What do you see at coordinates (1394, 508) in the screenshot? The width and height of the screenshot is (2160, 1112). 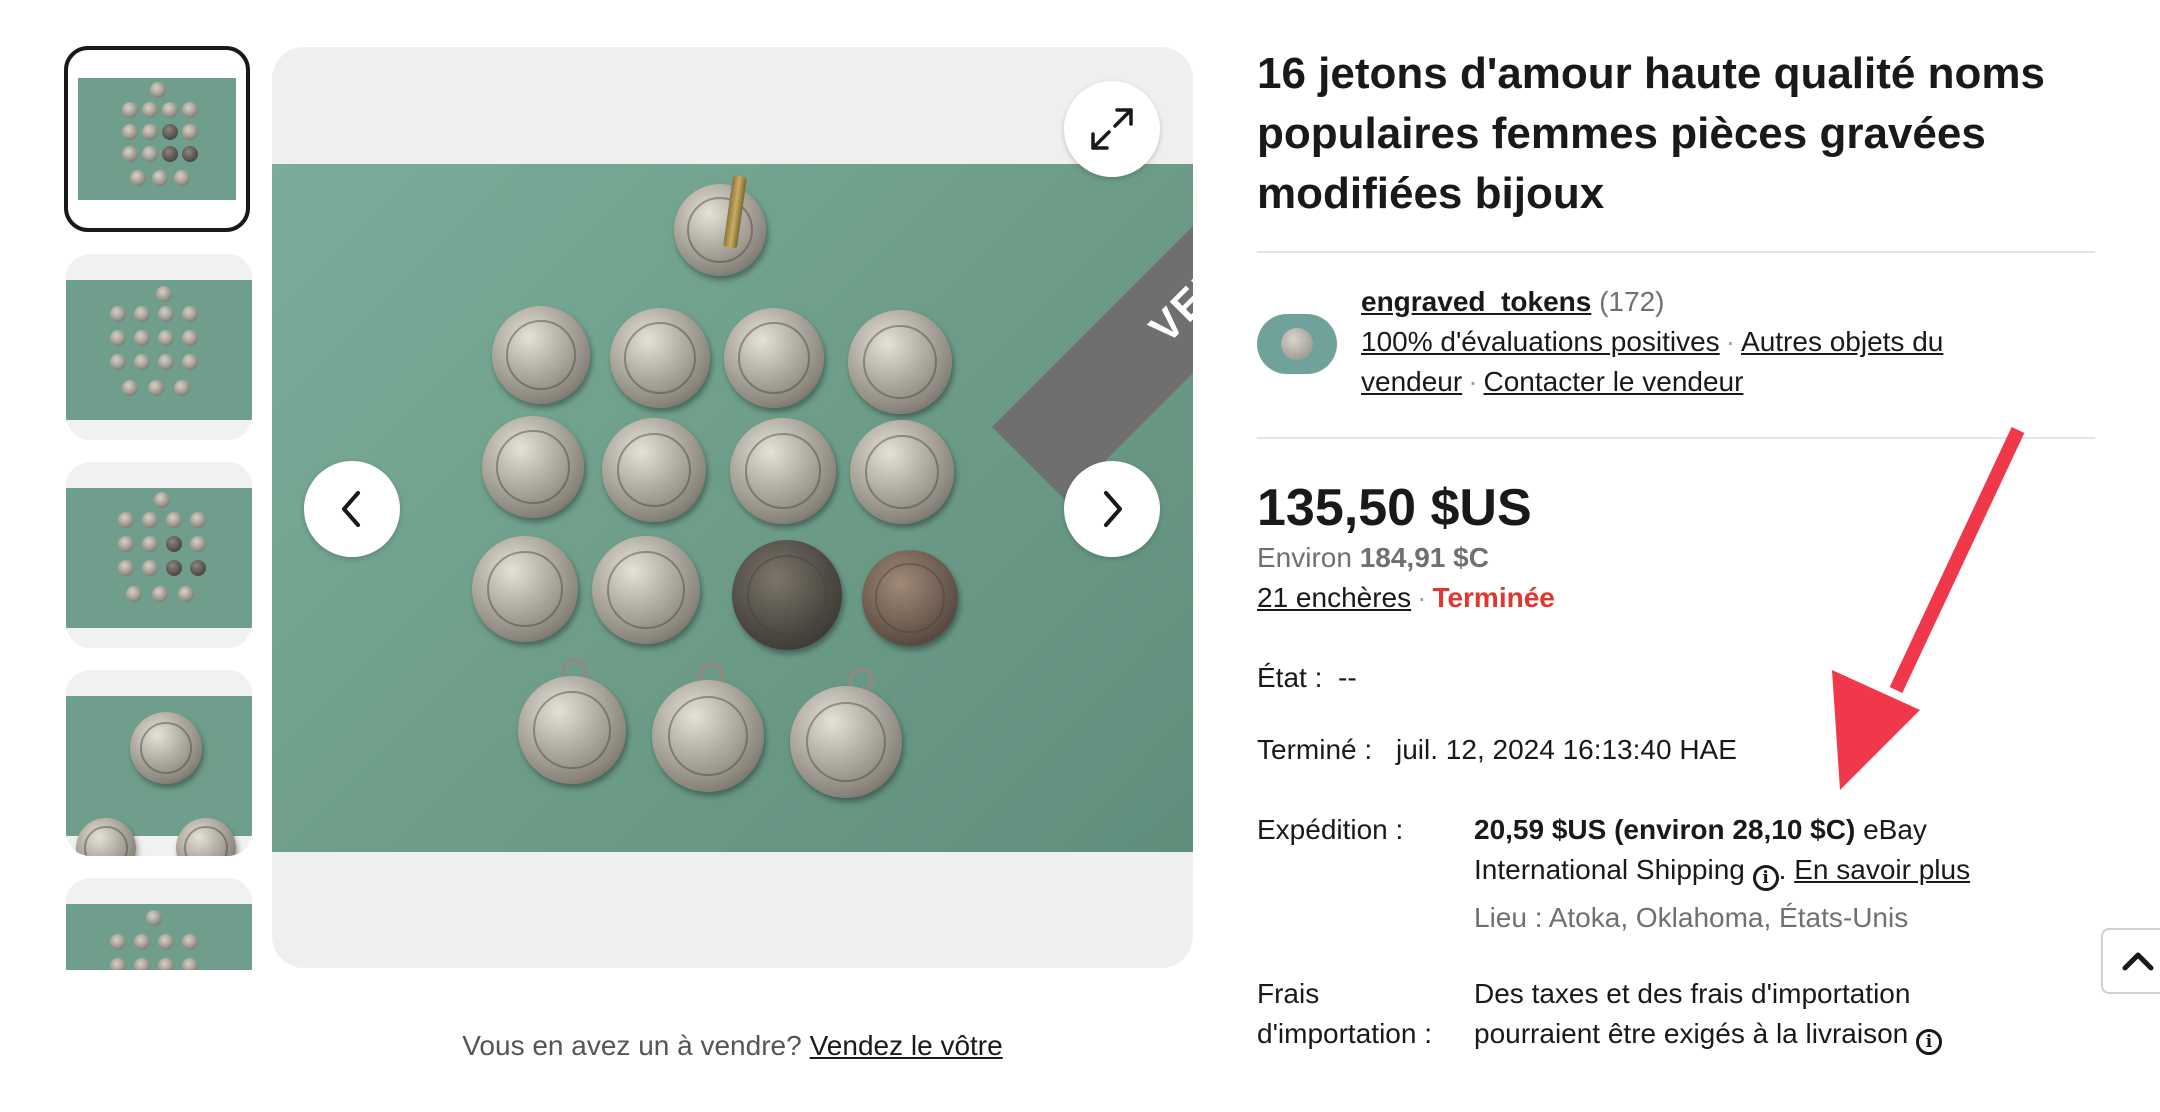 I see `item-price: 135,50 $US` at bounding box center [1394, 508].